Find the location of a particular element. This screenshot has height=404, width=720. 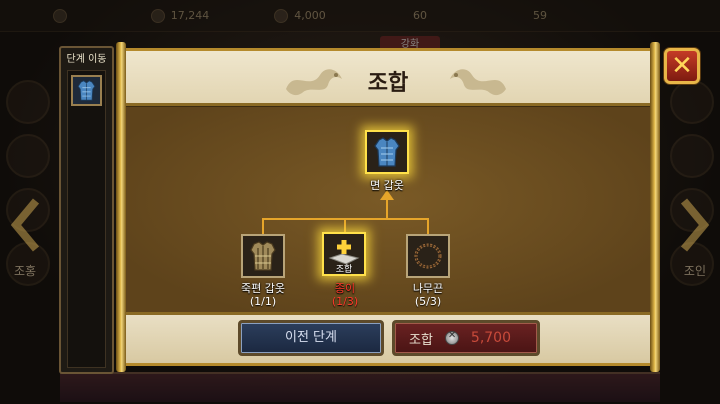

combine-button-label: 조합 is located at coordinates (421, 340).